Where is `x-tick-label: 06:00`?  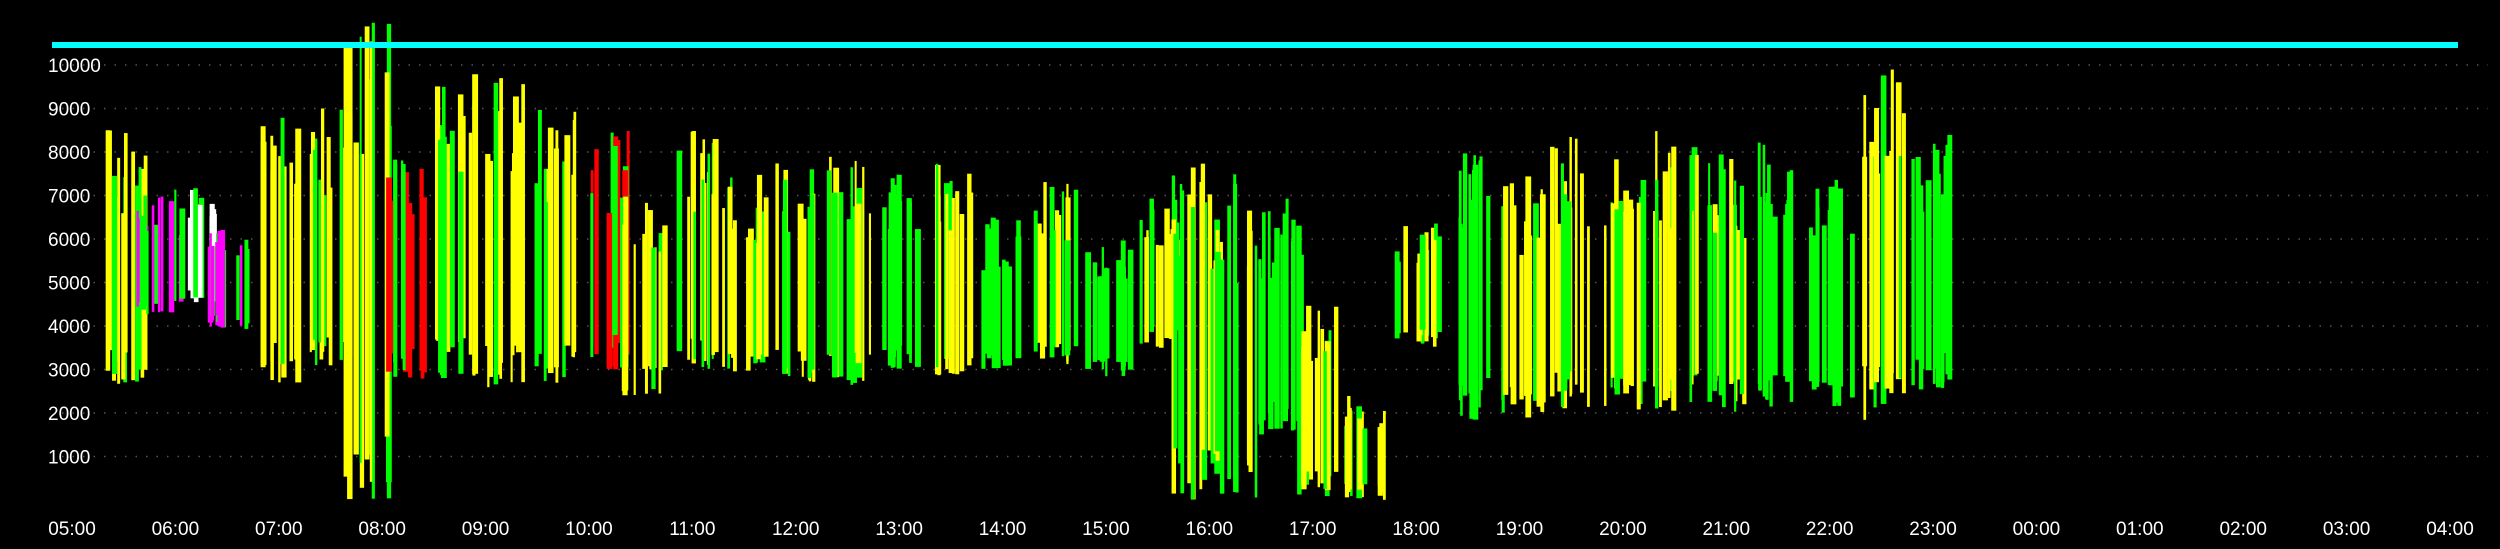 x-tick-label: 06:00 is located at coordinates (176, 529).